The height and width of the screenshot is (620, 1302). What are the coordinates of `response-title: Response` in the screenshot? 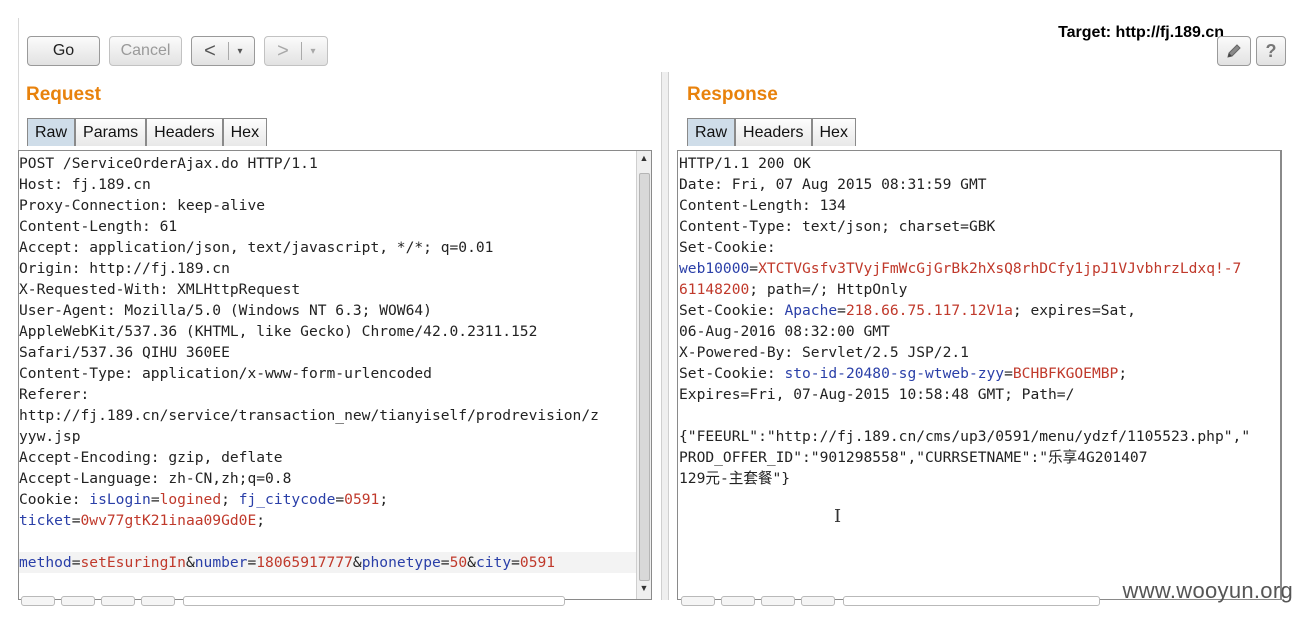 It's located at (732, 94).